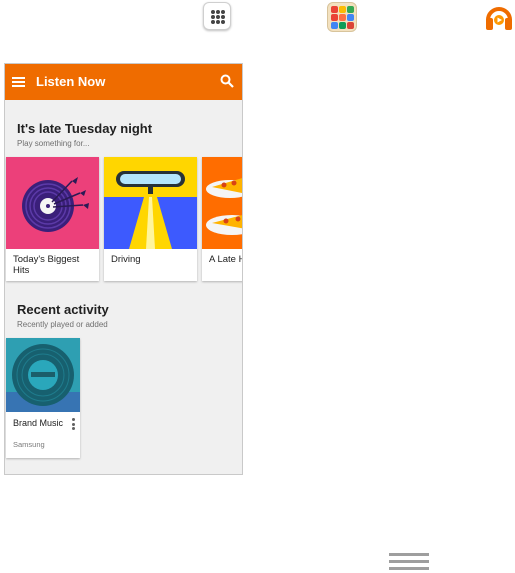 The image size is (515, 573). Describe the element at coordinates (73, 424) in the screenshot. I see `more-vert-icon` at that location.